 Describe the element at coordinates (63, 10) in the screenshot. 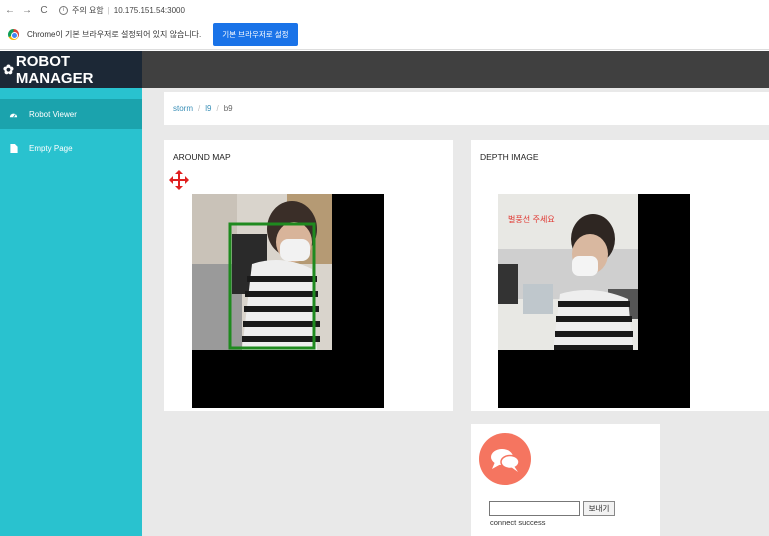

I see `info-icon: i` at that location.